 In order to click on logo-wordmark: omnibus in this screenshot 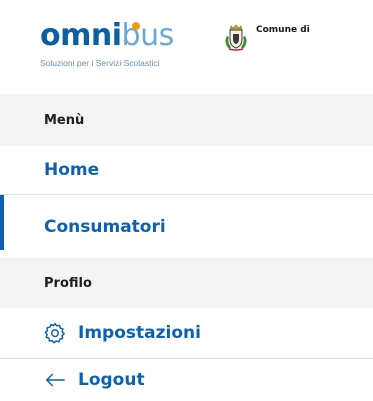, I will do `click(107, 36)`.